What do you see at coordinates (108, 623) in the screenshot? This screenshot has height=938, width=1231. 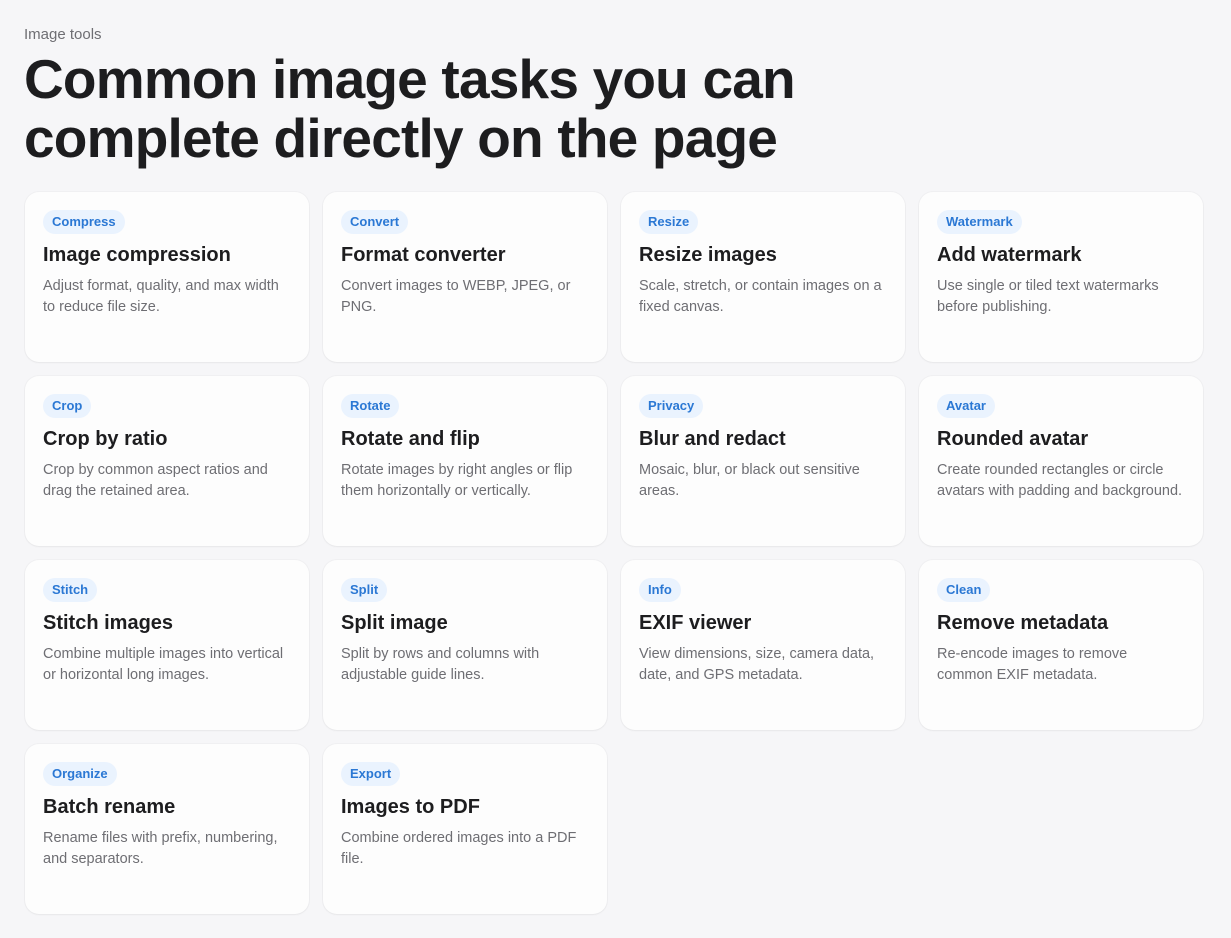 I see `tool-title: Stitch images` at bounding box center [108, 623].